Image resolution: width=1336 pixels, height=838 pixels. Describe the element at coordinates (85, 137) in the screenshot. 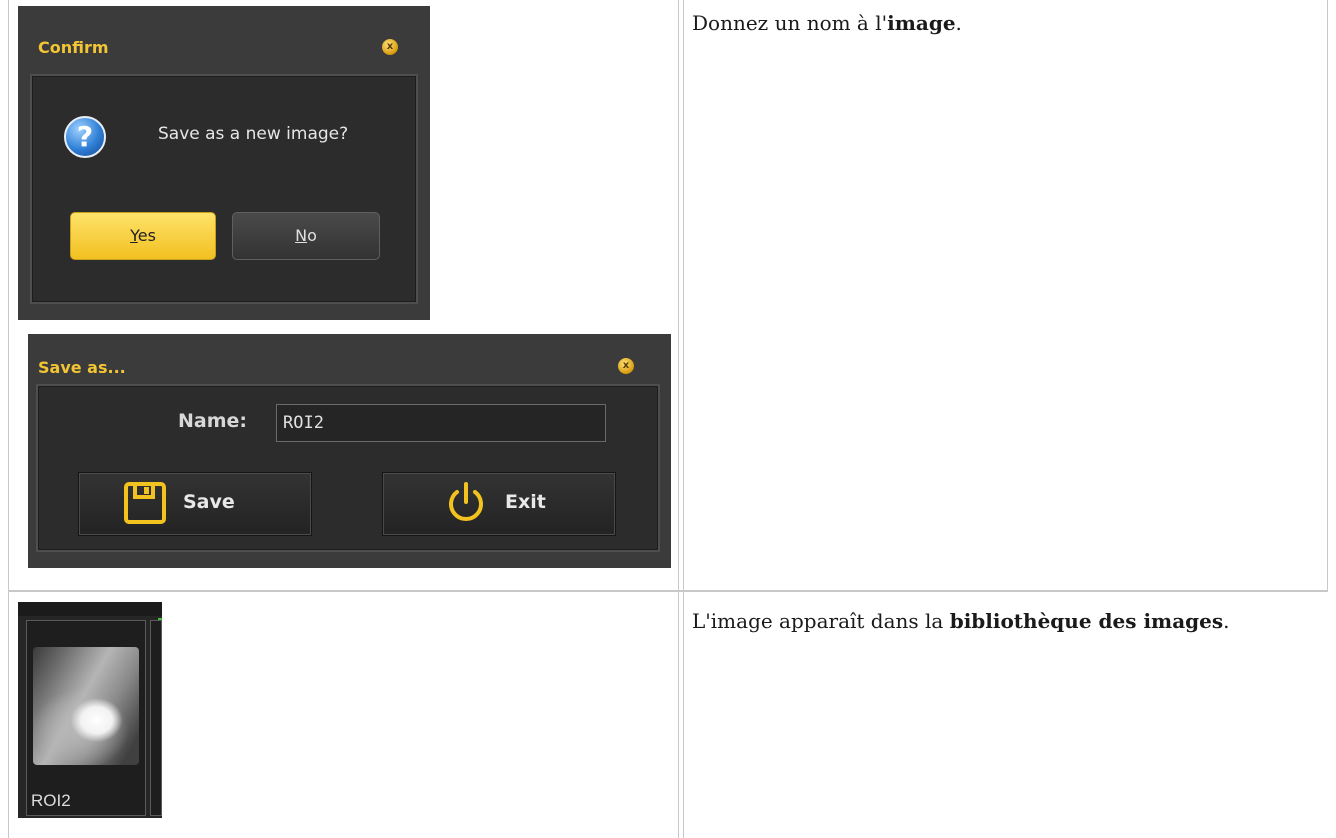

I see `question-icon: ?` at that location.